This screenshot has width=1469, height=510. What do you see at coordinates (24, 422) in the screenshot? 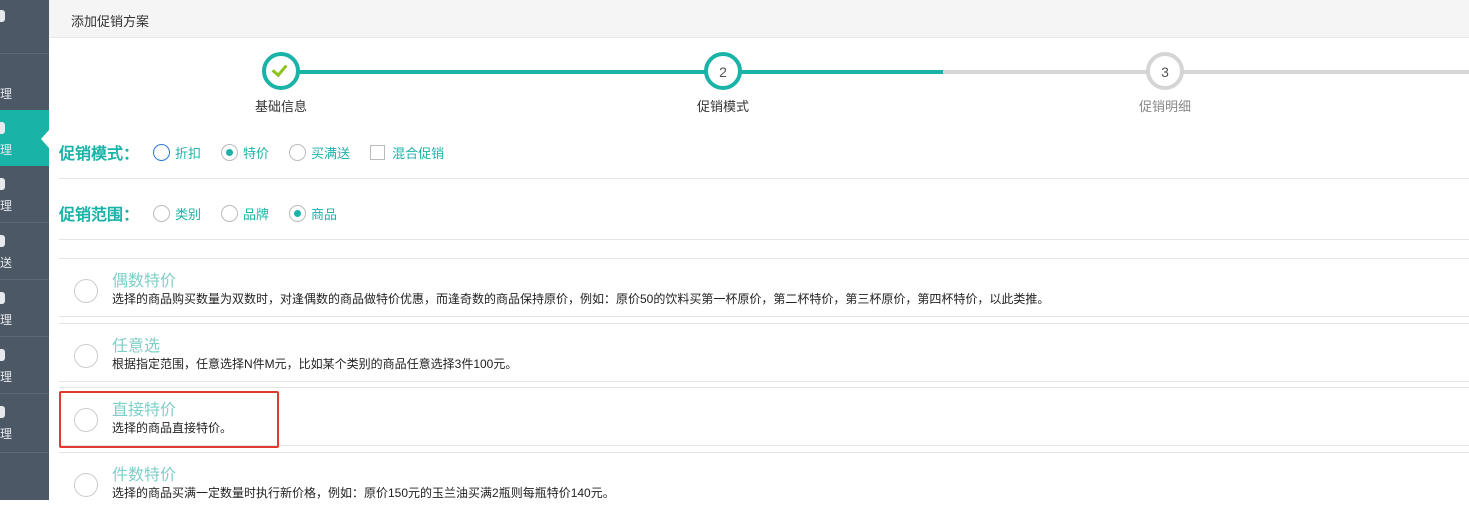
I see `sidebar-item-8: 理` at bounding box center [24, 422].